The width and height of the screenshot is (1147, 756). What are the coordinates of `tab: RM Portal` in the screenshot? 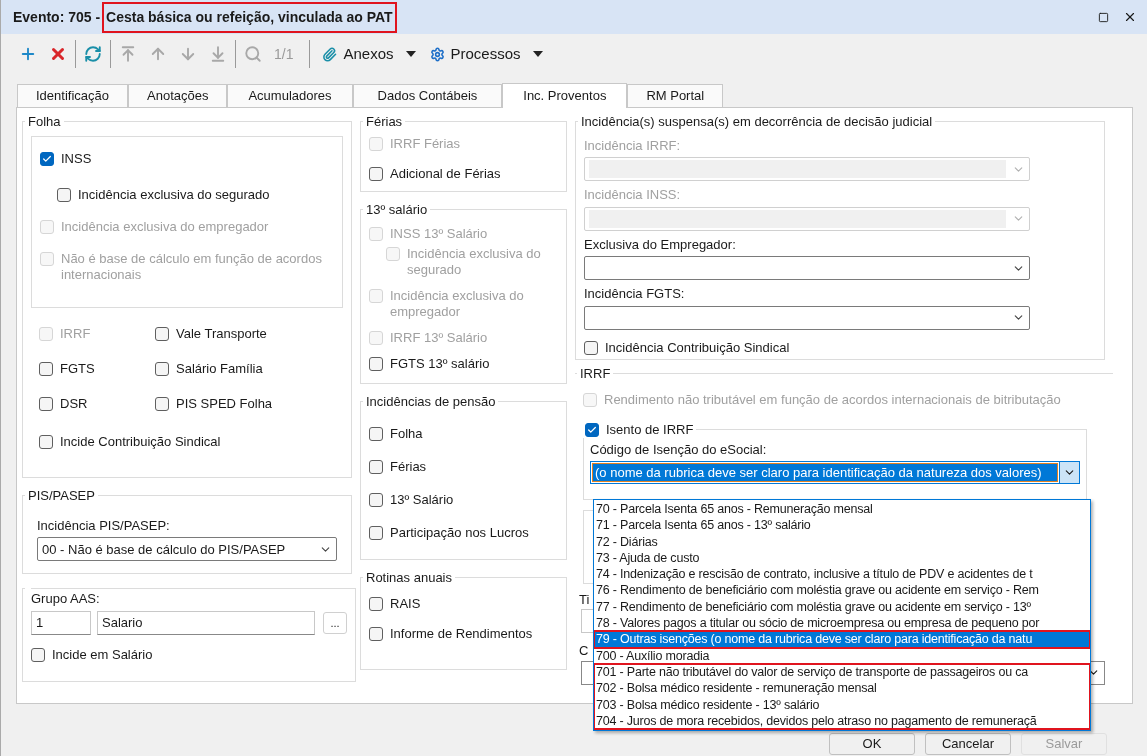 It's located at (675, 95).